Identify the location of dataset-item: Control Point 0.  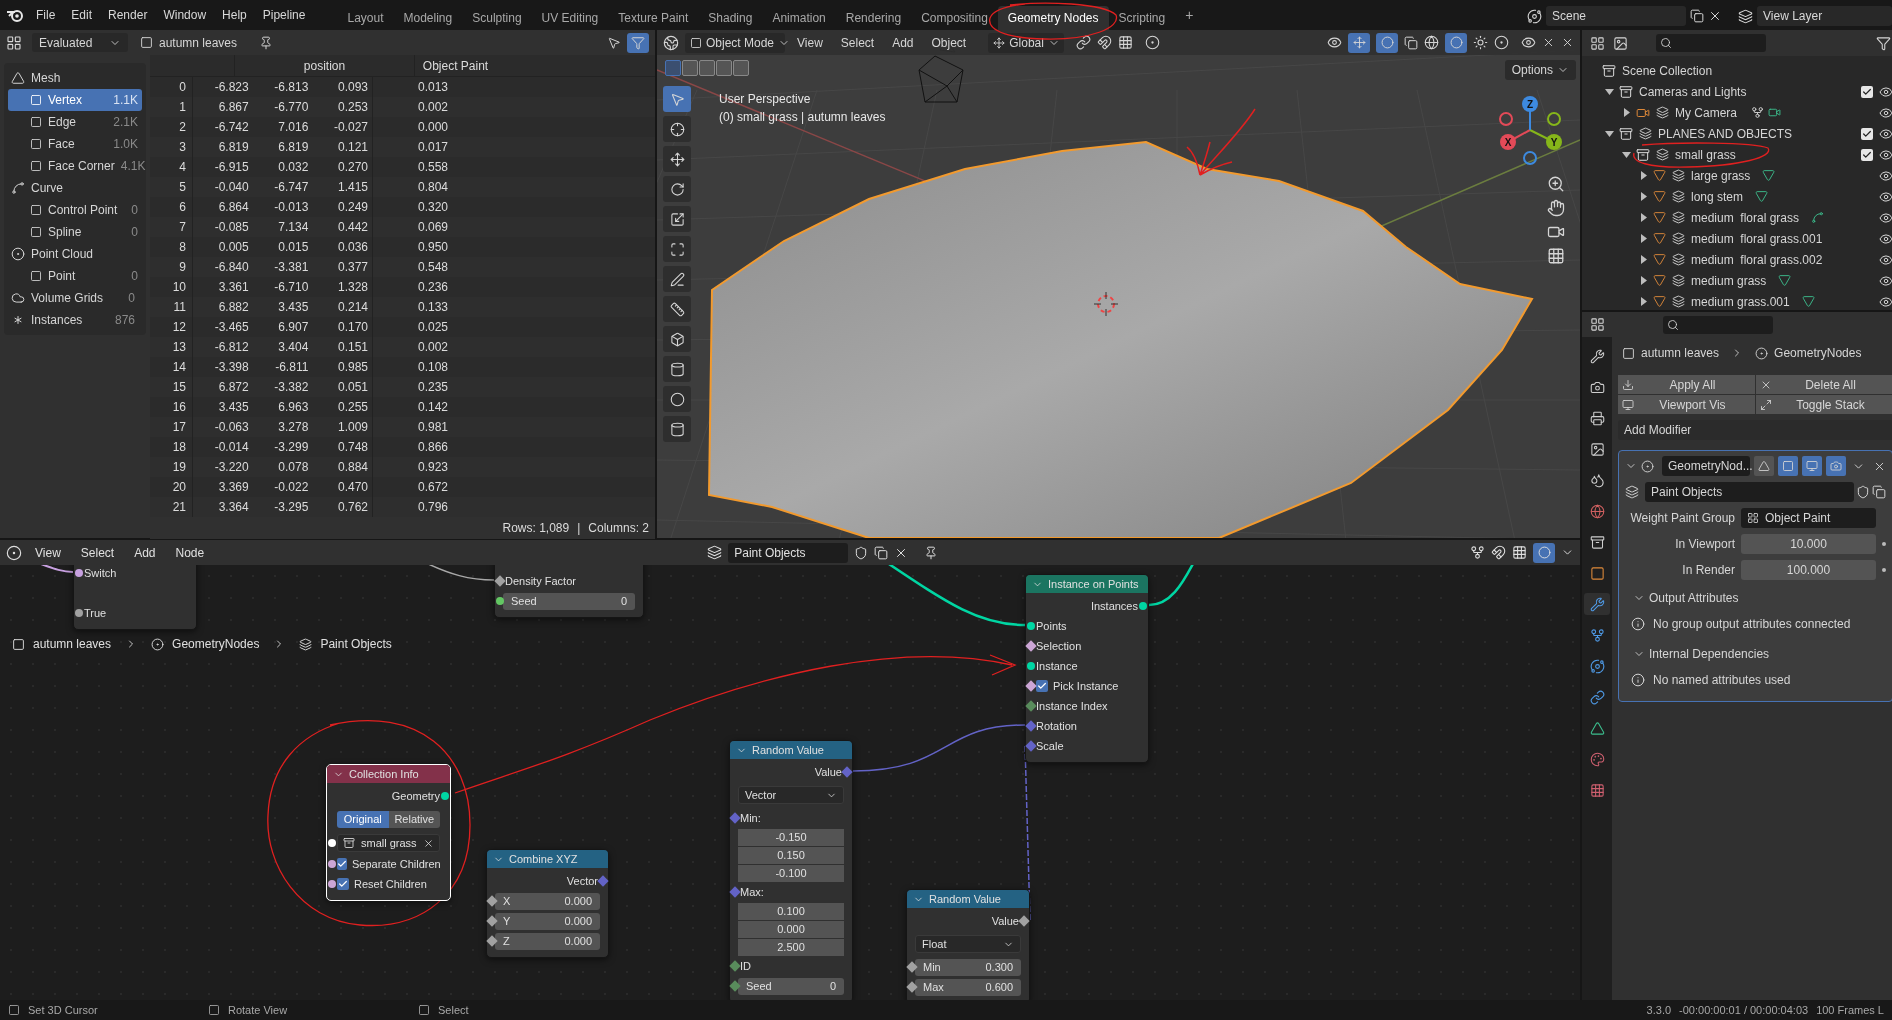
(75, 210).